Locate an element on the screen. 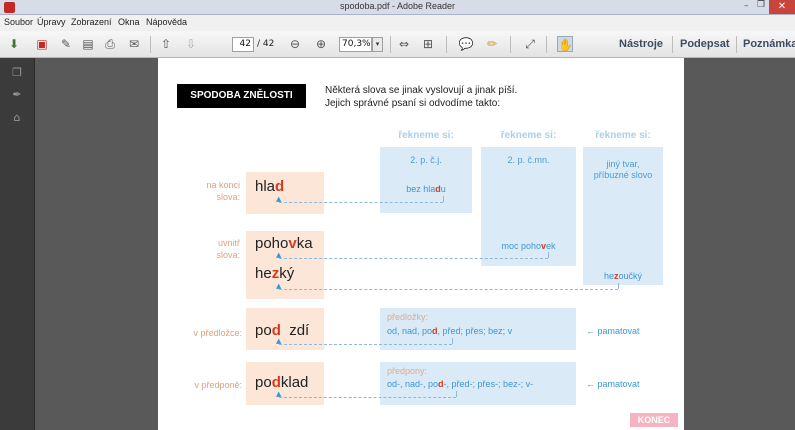 The height and width of the screenshot is (430, 795). word-part: poho is located at coordinates (272, 243).